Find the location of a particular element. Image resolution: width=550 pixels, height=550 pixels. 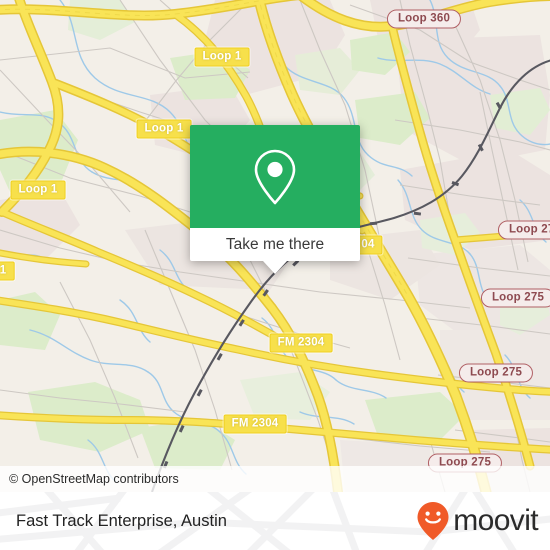

moovit-wordmark: moovit is located at coordinates (495, 520).